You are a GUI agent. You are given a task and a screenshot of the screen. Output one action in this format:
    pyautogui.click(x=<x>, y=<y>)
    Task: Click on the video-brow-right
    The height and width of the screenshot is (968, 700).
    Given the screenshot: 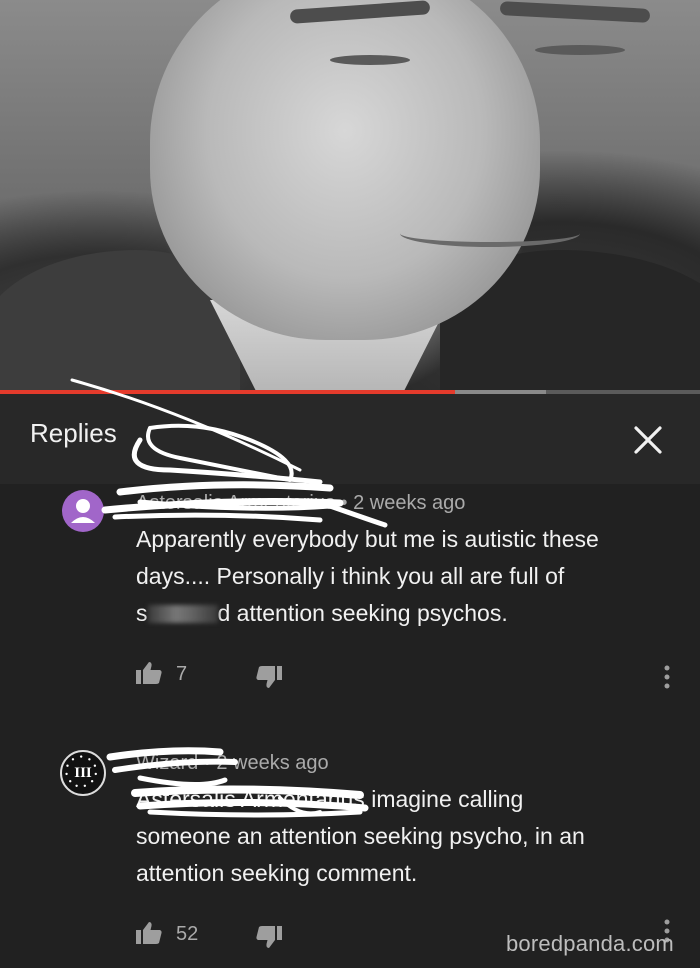 What is the action you would take?
    pyautogui.click(x=575, y=12)
    